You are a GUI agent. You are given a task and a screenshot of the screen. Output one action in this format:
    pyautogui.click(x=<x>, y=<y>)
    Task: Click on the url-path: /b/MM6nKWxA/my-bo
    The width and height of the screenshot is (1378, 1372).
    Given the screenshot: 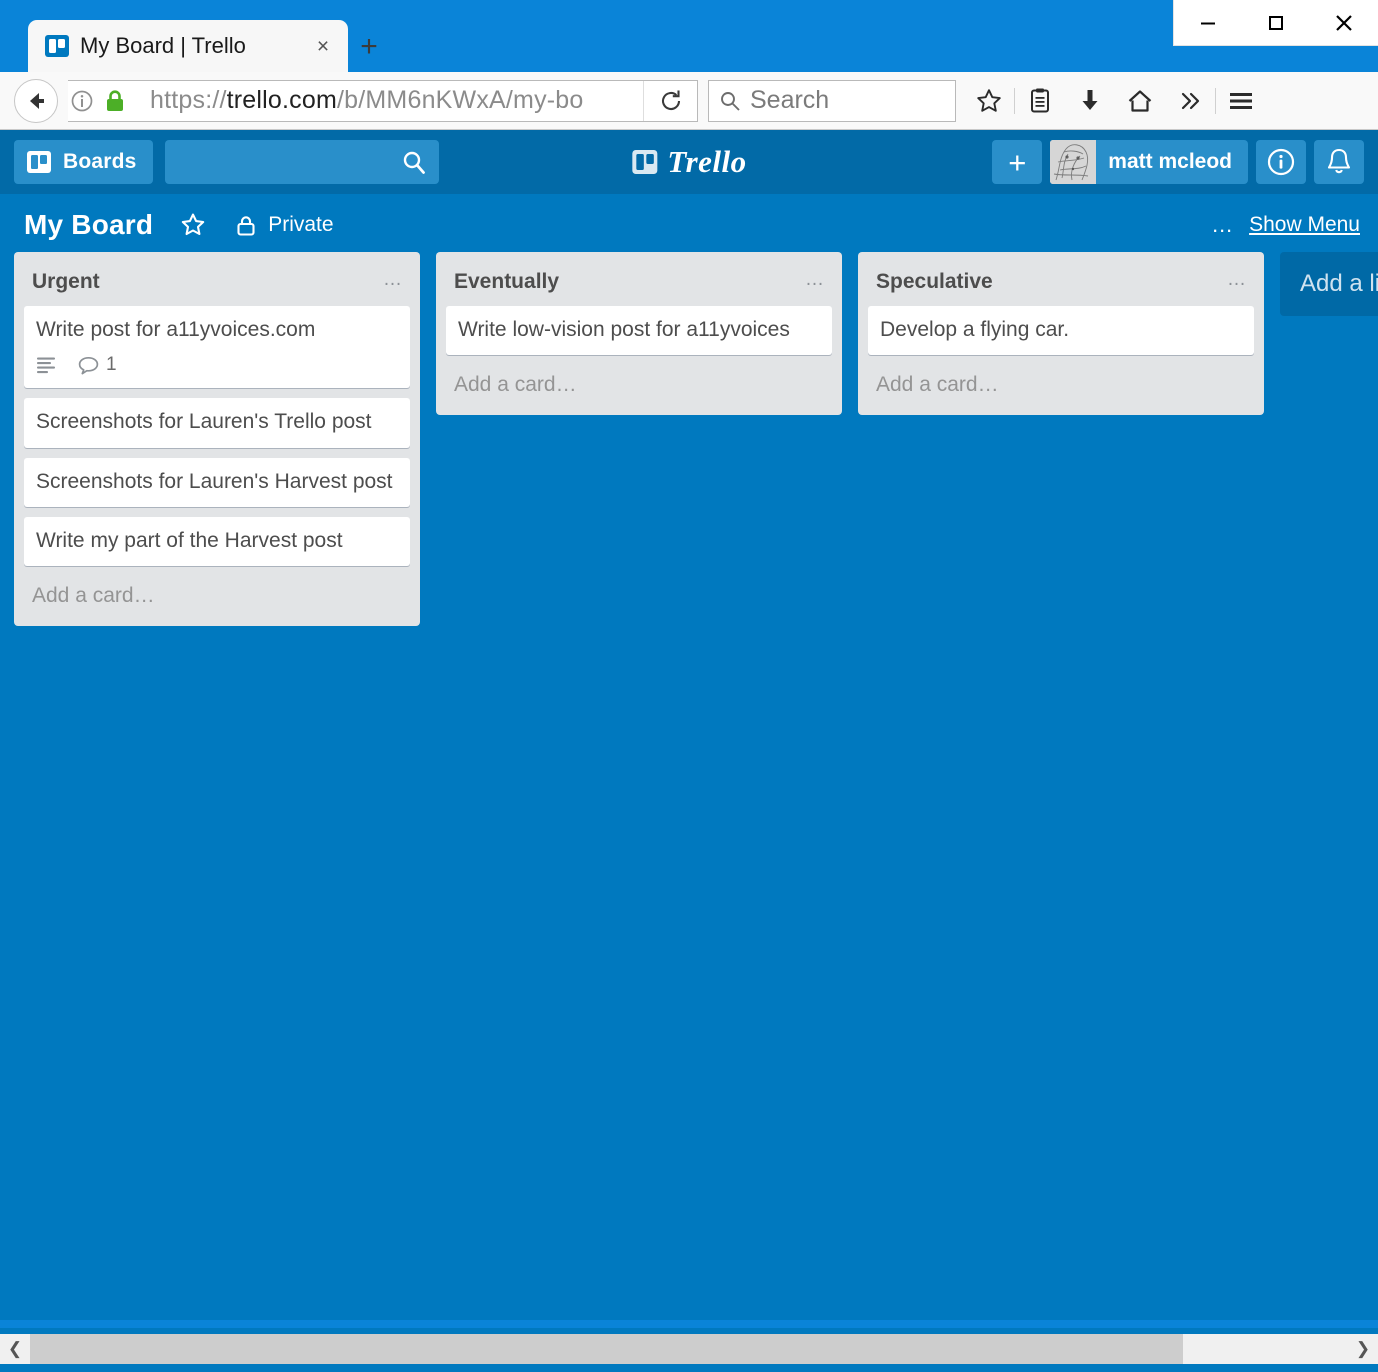 What is the action you would take?
    pyautogui.click(x=460, y=100)
    